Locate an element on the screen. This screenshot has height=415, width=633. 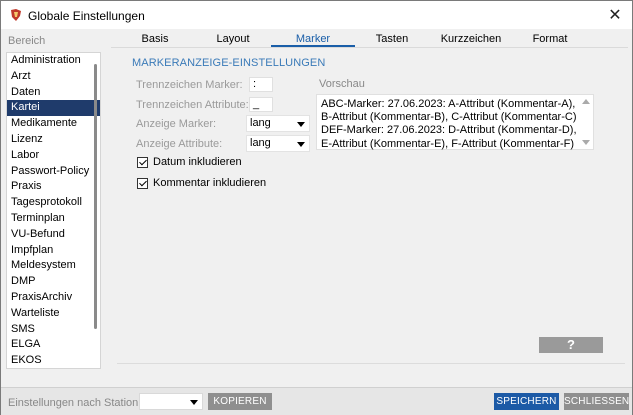
include-comment-label: Kommentar inkludieren is located at coordinates (210, 183).